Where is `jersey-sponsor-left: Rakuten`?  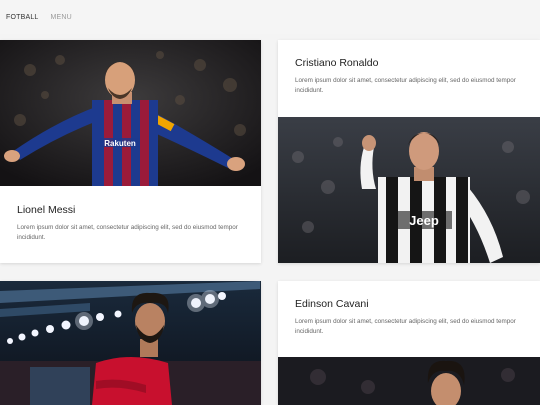
jersey-sponsor-left: Rakuten is located at coordinates (120, 143).